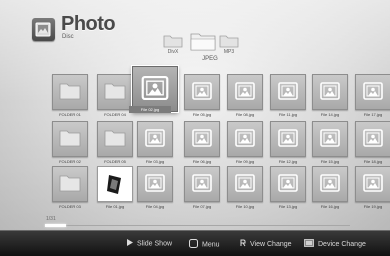  I want to click on grid-photo-item: File 17.jpg, so click(372, 95).